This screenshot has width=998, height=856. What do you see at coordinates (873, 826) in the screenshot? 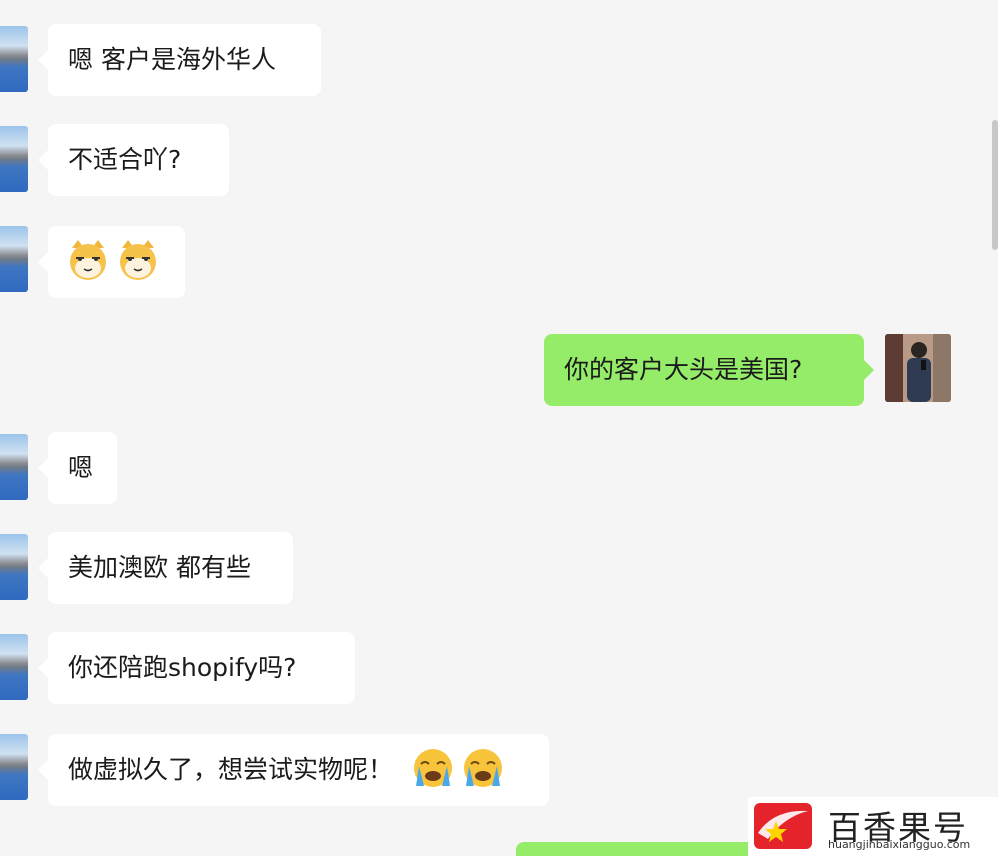
I see `watermark: 百香果号 huangjinbaixiangguo.com` at bounding box center [873, 826].